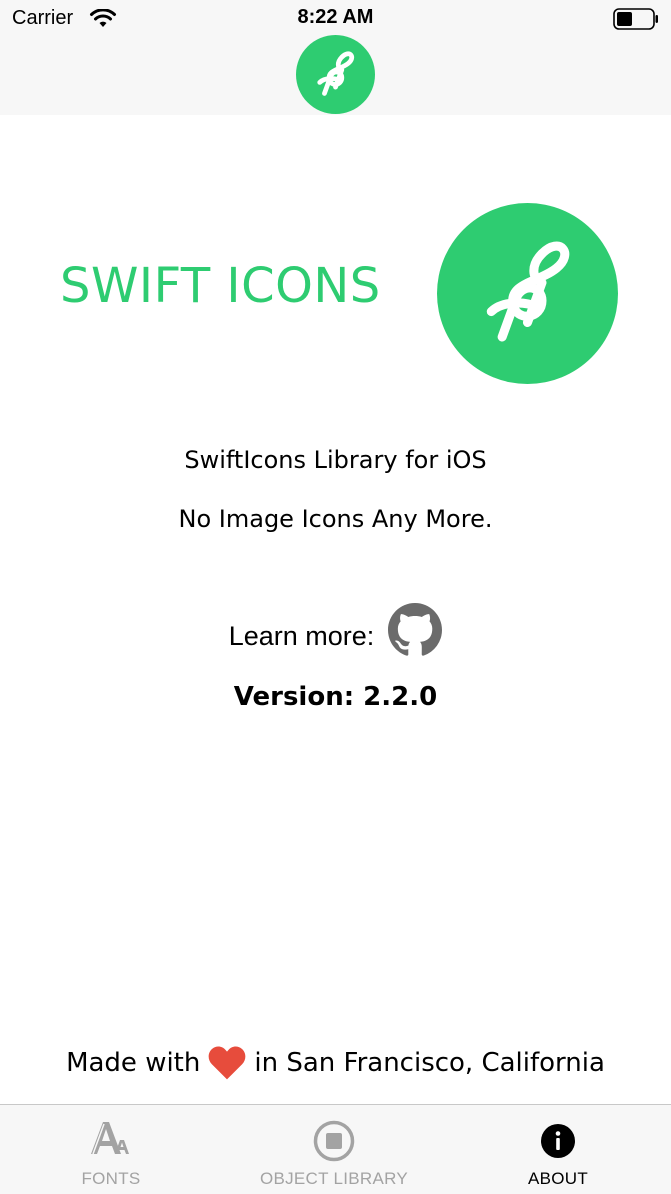 The image size is (671, 1194). I want to click on fonts-icon, so click(110, 1138).